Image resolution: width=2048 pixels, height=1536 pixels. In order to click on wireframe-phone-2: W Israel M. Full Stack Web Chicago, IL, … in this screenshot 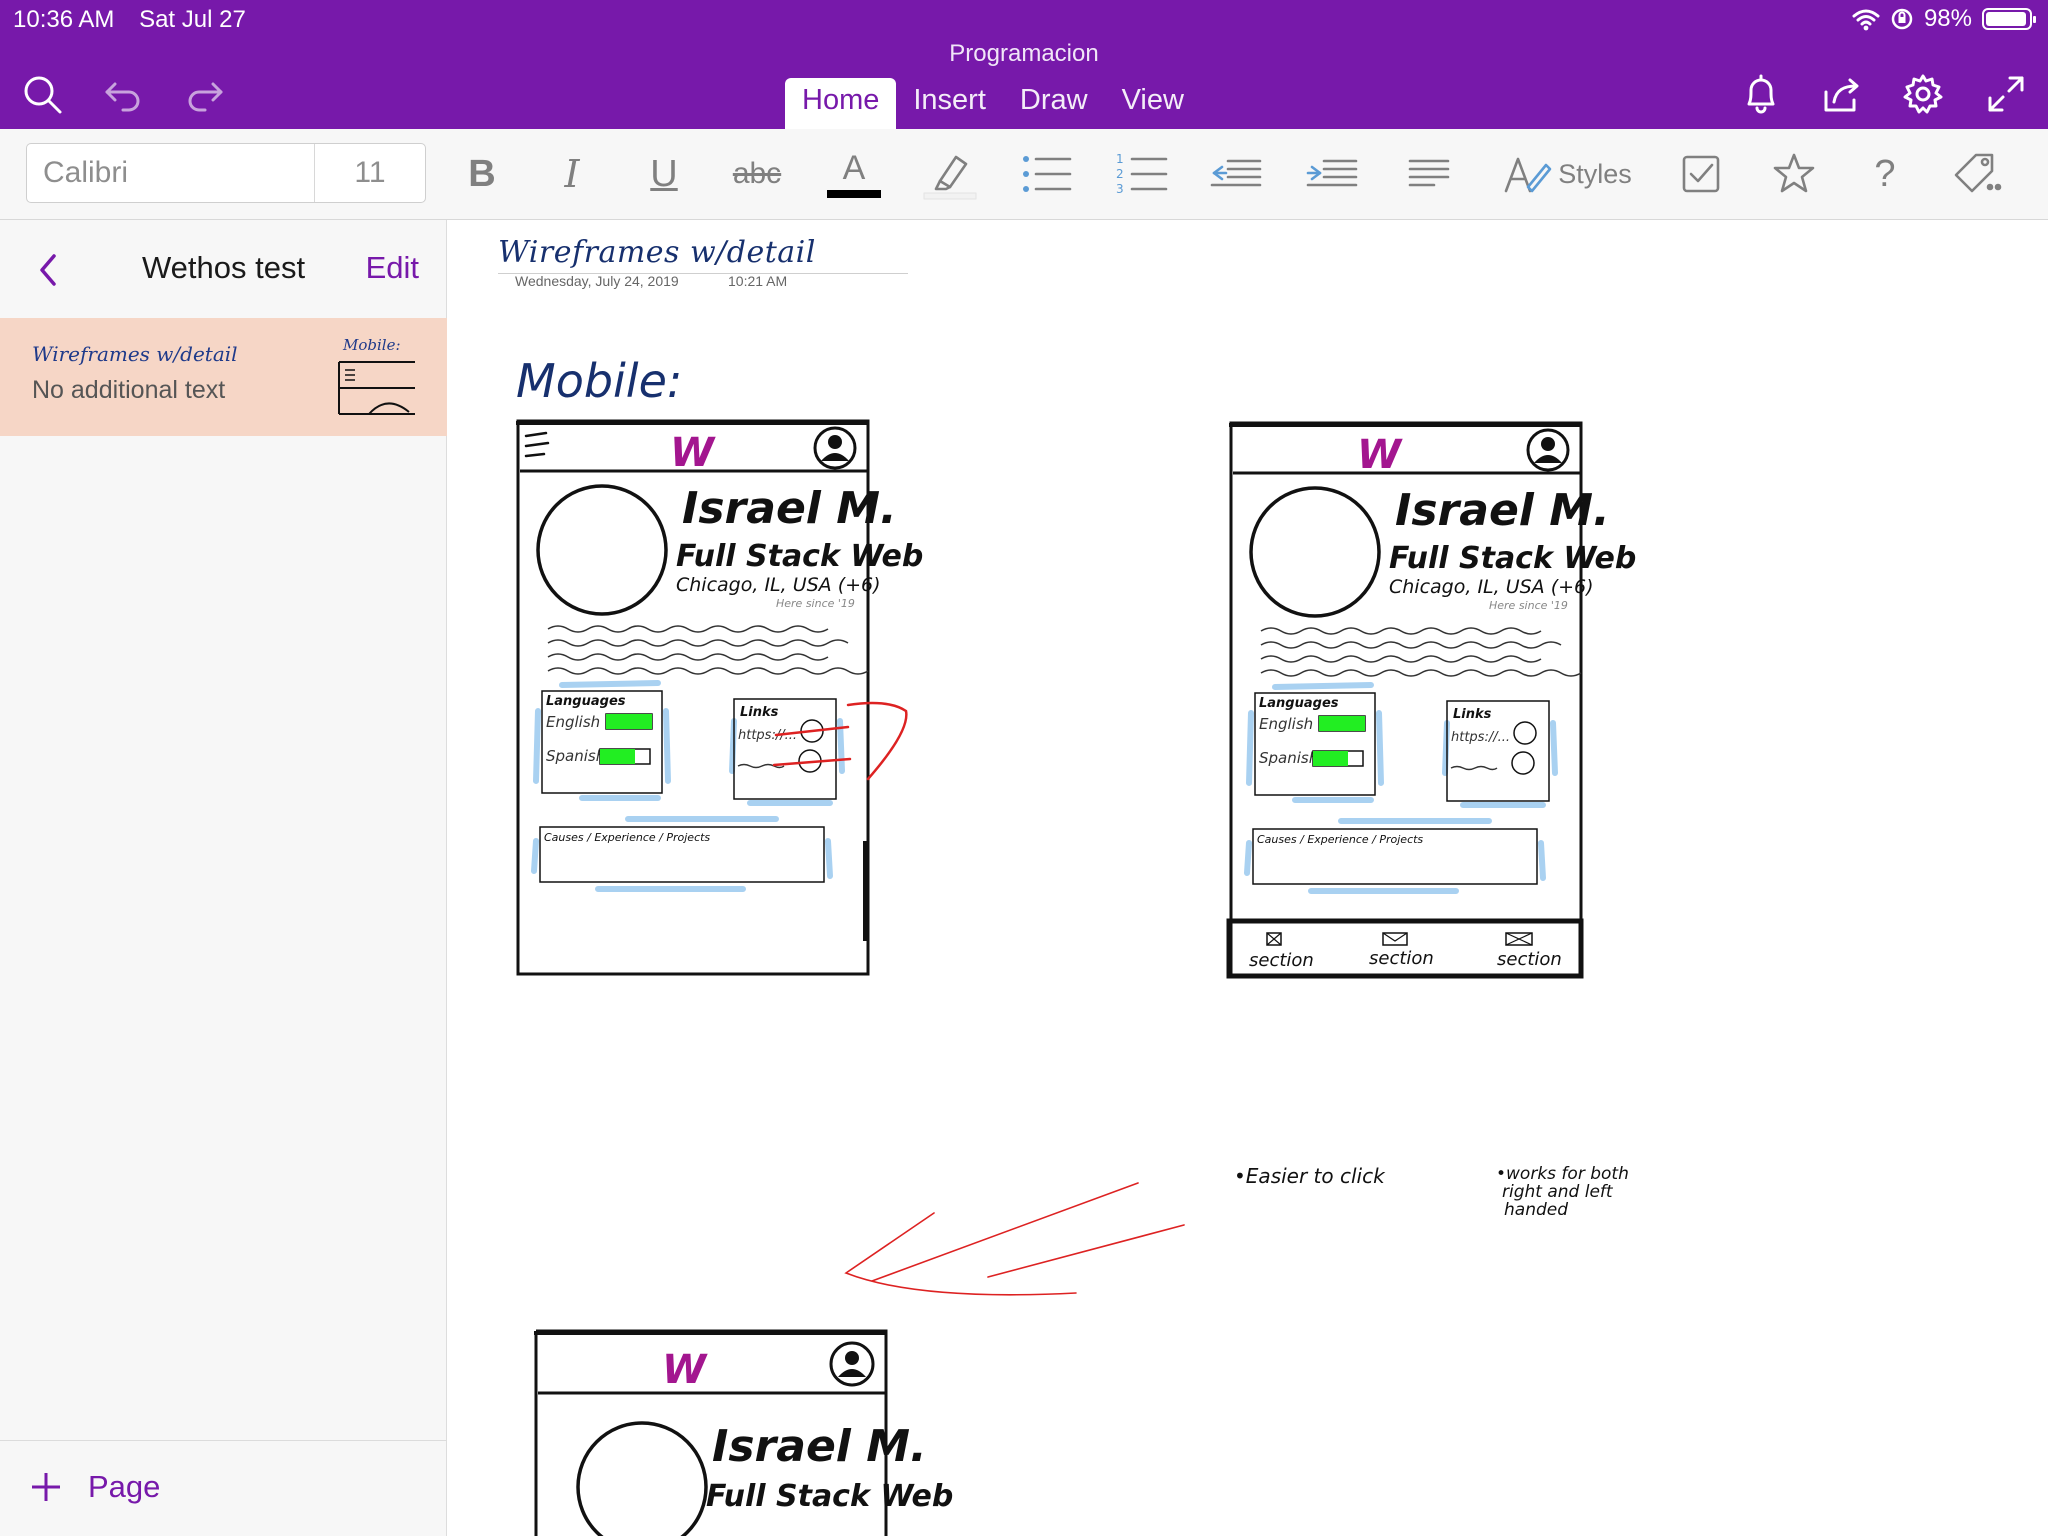, I will do `click(1431, 700)`.